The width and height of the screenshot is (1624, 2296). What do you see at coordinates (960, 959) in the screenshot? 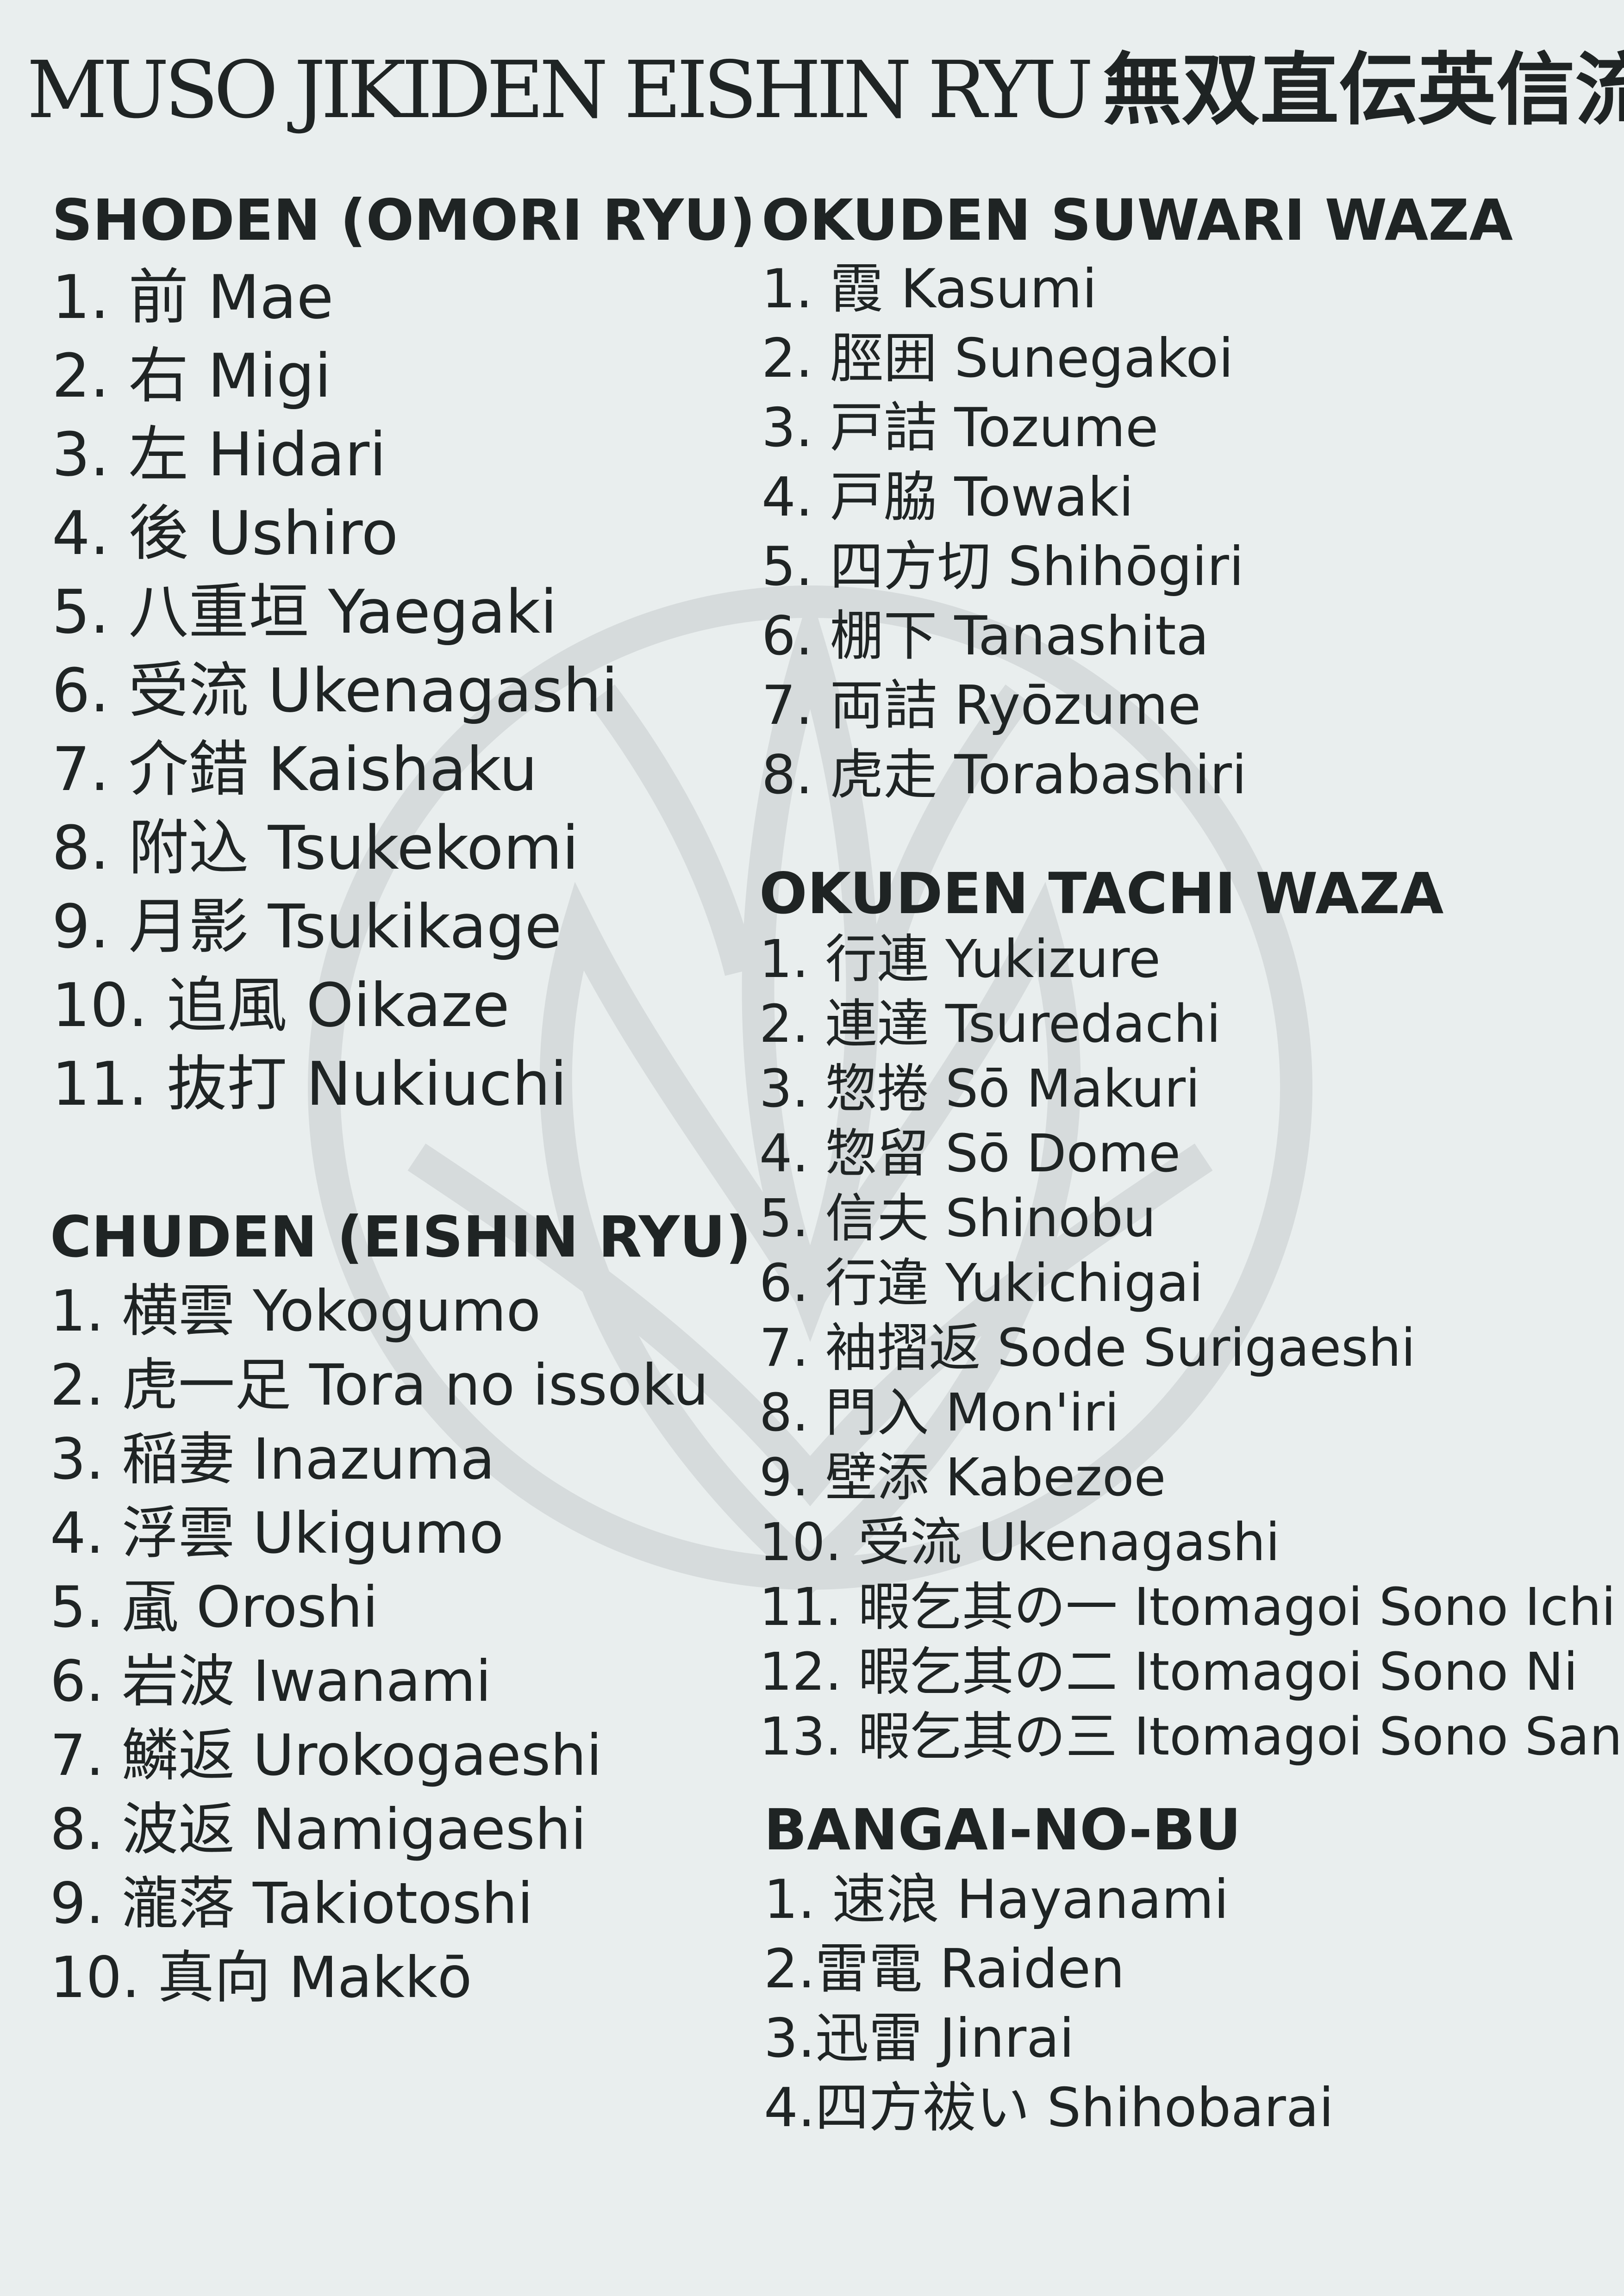
I see `list-item: 1. 行連 Yukizure` at bounding box center [960, 959].